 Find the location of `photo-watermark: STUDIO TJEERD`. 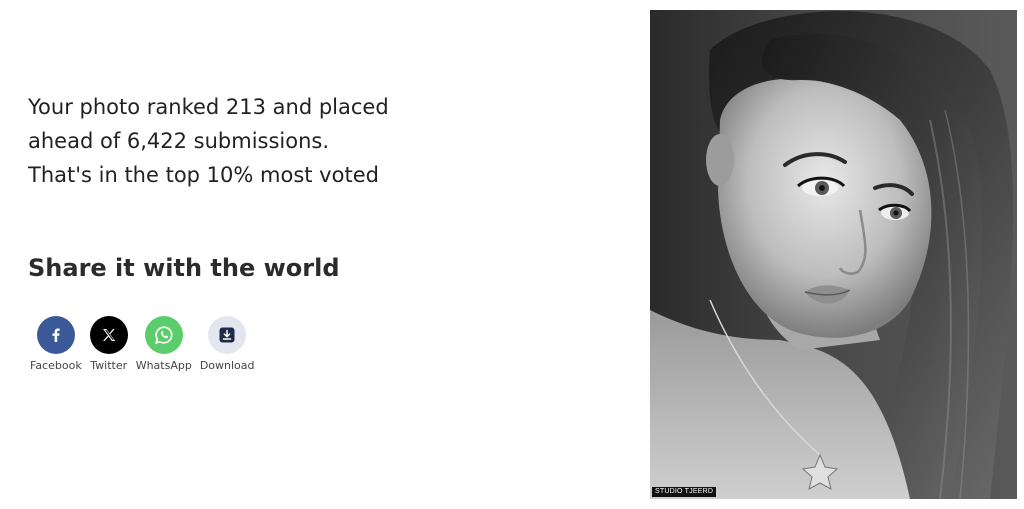

photo-watermark: STUDIO TJEERD is located at coordinates (684, 492).